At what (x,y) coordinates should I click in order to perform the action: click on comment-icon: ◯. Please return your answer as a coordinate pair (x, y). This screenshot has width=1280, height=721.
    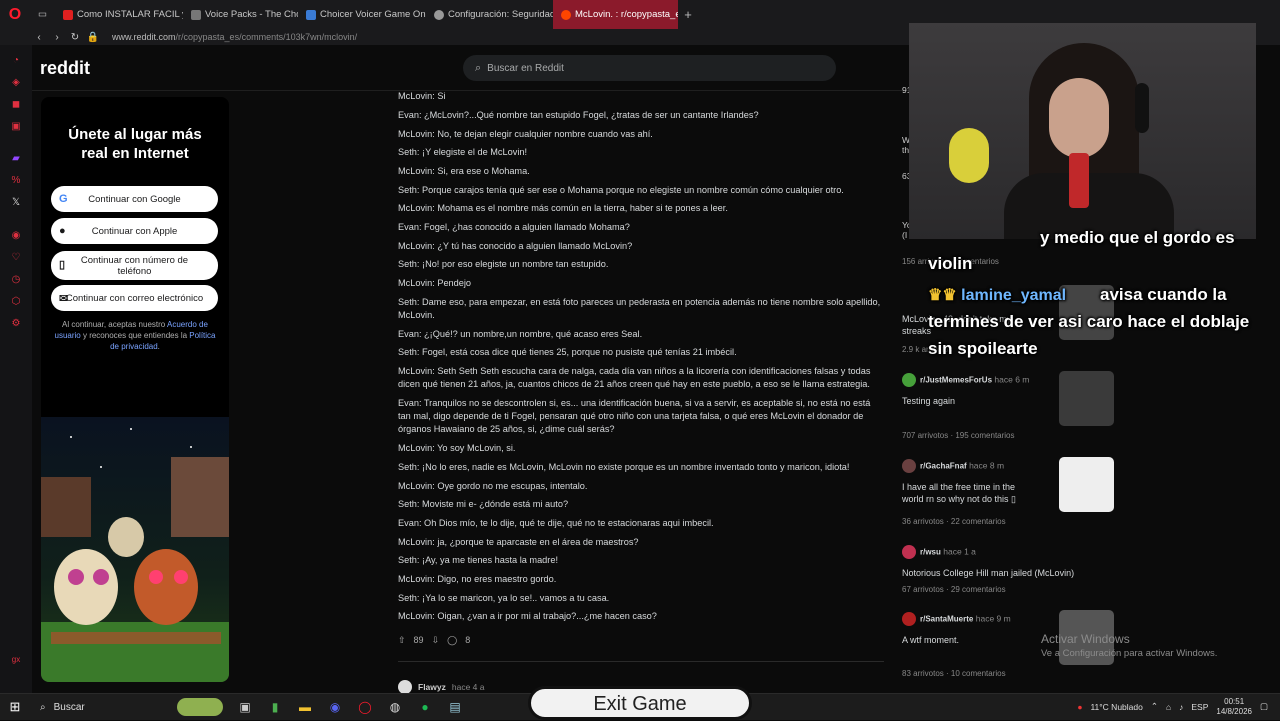
    Looking at the image, I should click on (452, 640).